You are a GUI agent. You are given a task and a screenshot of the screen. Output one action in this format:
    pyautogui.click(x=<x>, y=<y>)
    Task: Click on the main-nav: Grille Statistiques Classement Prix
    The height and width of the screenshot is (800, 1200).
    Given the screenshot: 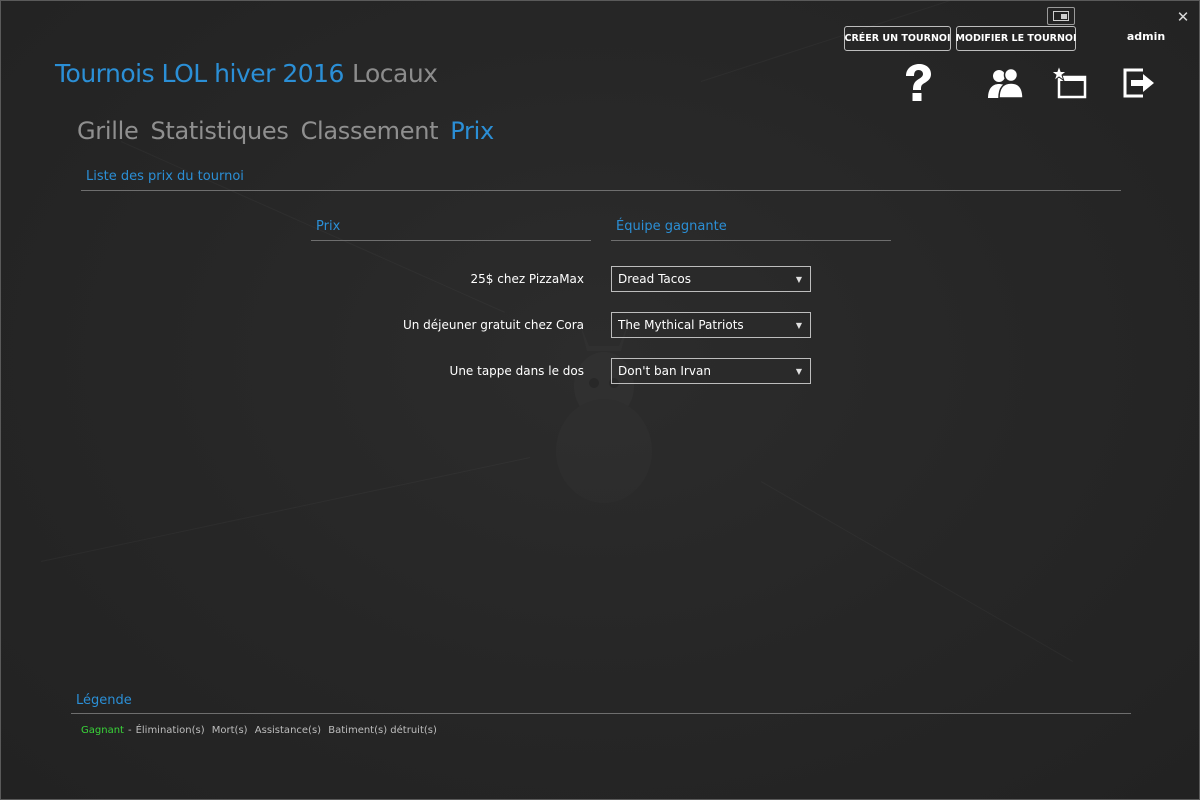 What is the action you would take?
    pyautogui.click(x=285, y=131)
    